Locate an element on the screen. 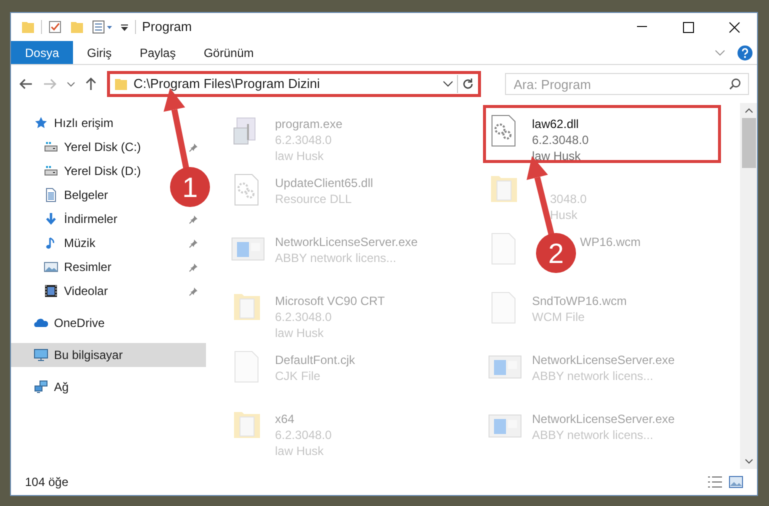  sidebar-item: Videolar is located at coordinates (108, 291).